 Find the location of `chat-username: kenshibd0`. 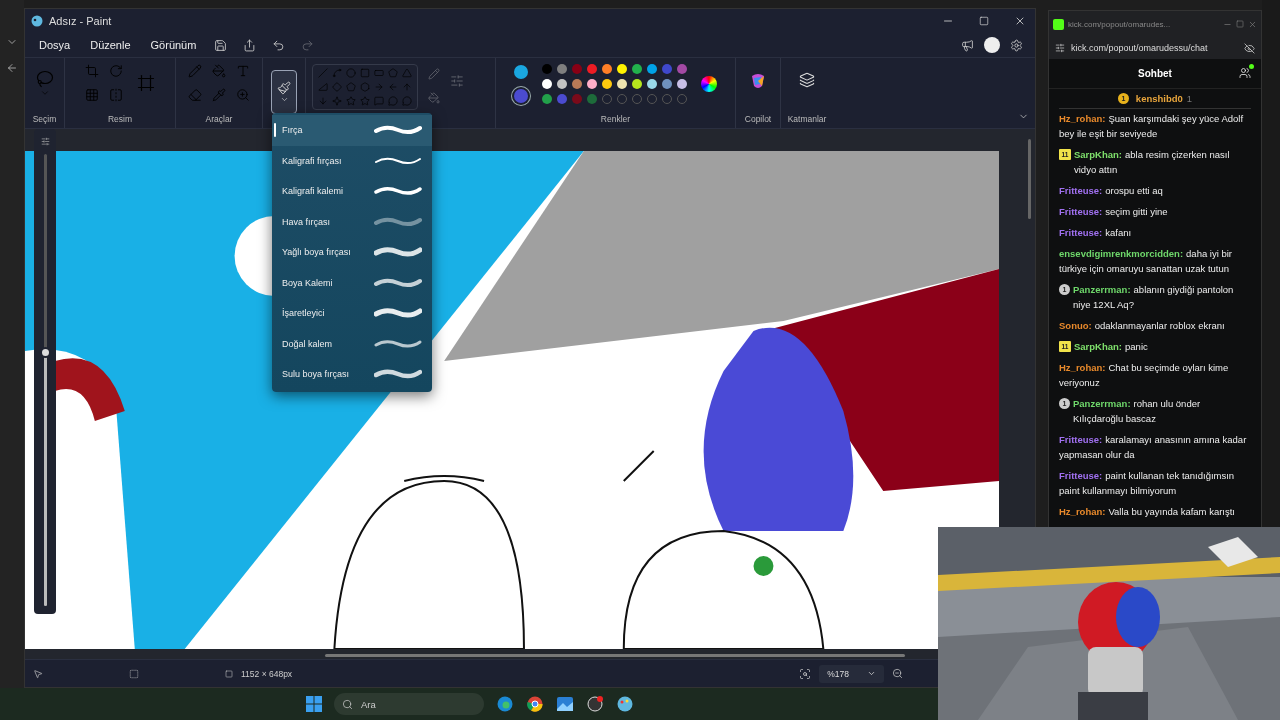

chat-username: kenshibd0 is located at coordinates (1159, 98).